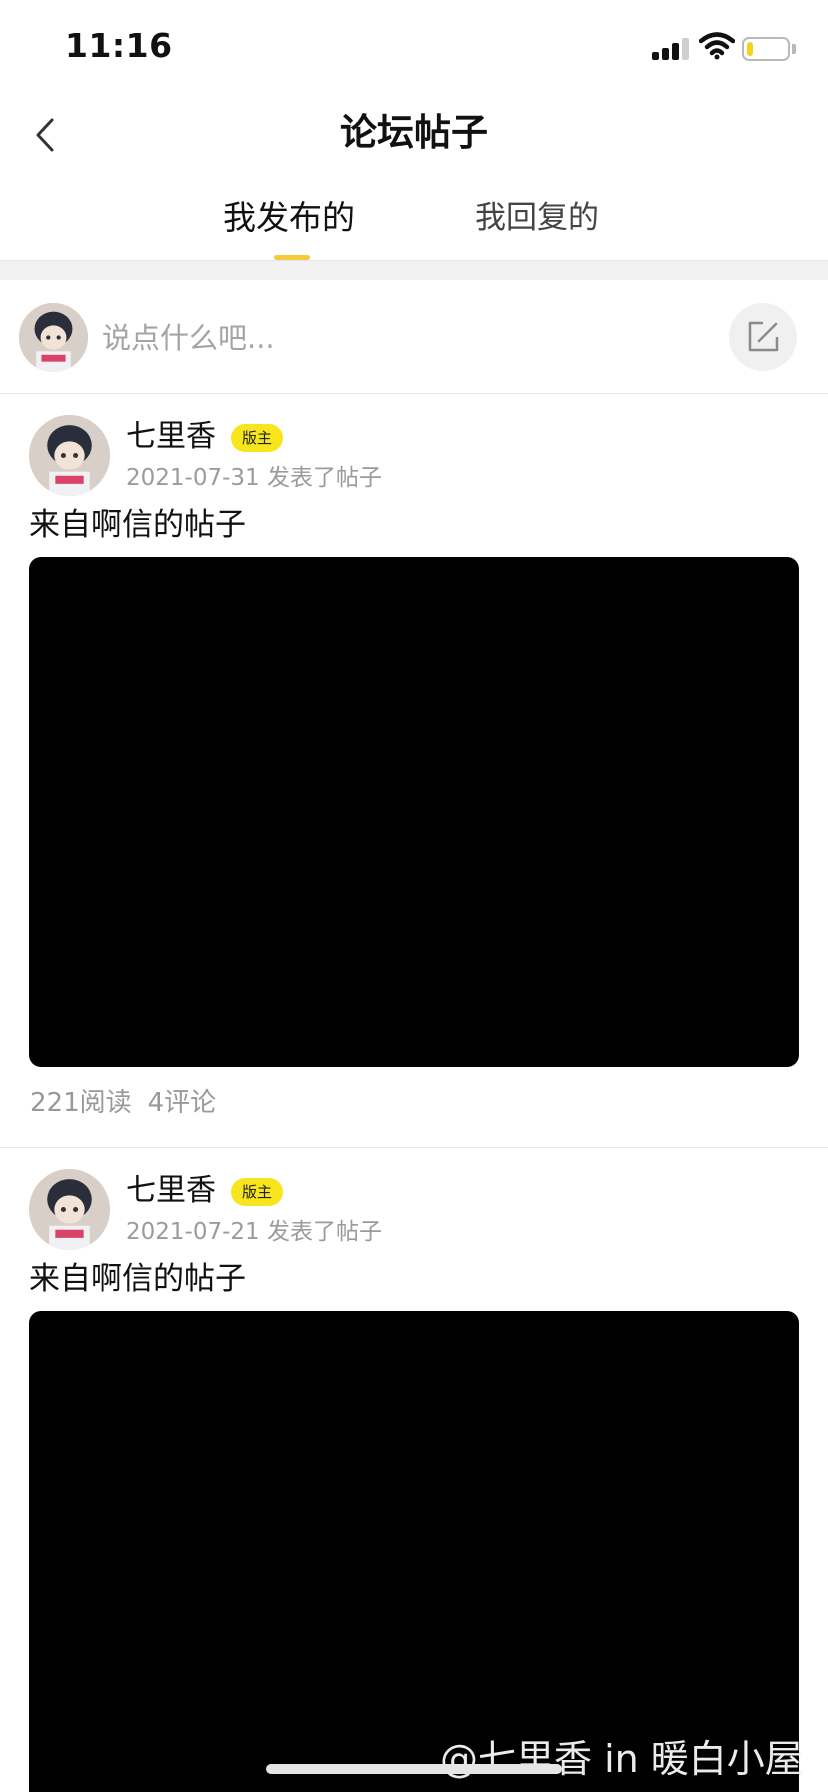 The height and width of the screenshot is (1792, 828). I want to click on composer-input, so click(352, 338).